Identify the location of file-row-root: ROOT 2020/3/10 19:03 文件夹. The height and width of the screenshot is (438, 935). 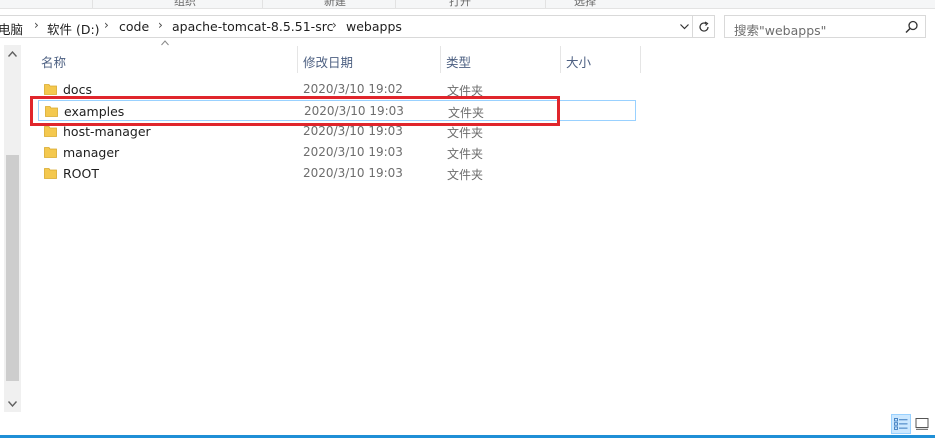
(337, 173).